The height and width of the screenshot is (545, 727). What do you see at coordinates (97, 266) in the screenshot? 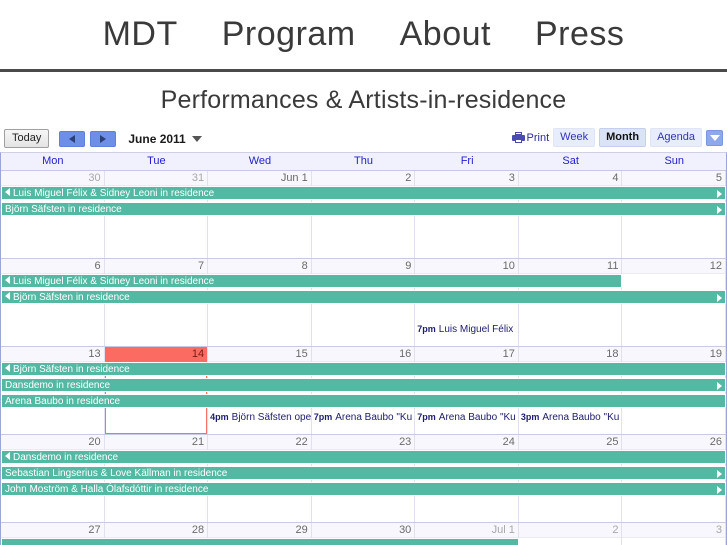
I see `day-number: 6` at bounding box center [97, 266].